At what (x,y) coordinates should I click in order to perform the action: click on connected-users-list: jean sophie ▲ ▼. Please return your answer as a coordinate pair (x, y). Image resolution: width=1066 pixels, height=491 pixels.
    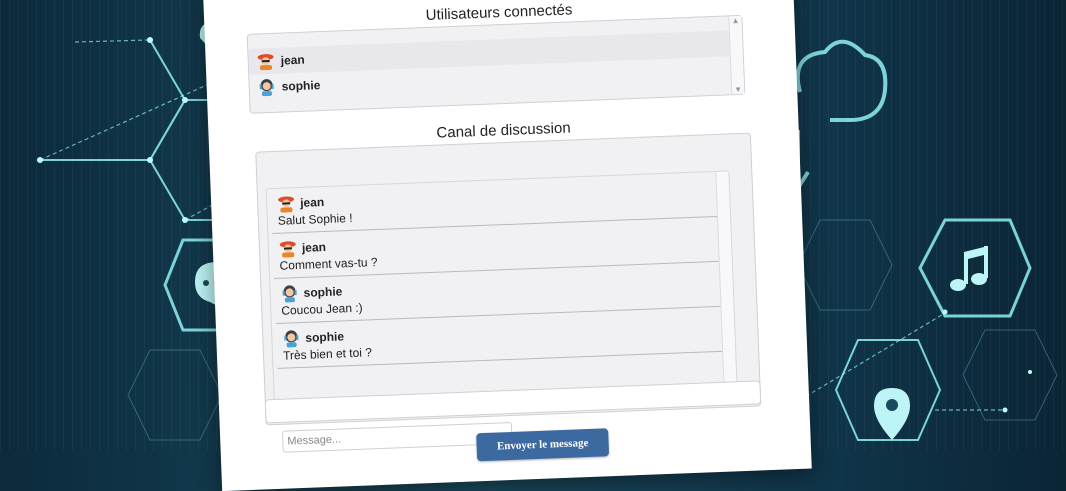
    Looking at the image, I should click on (496, 64).